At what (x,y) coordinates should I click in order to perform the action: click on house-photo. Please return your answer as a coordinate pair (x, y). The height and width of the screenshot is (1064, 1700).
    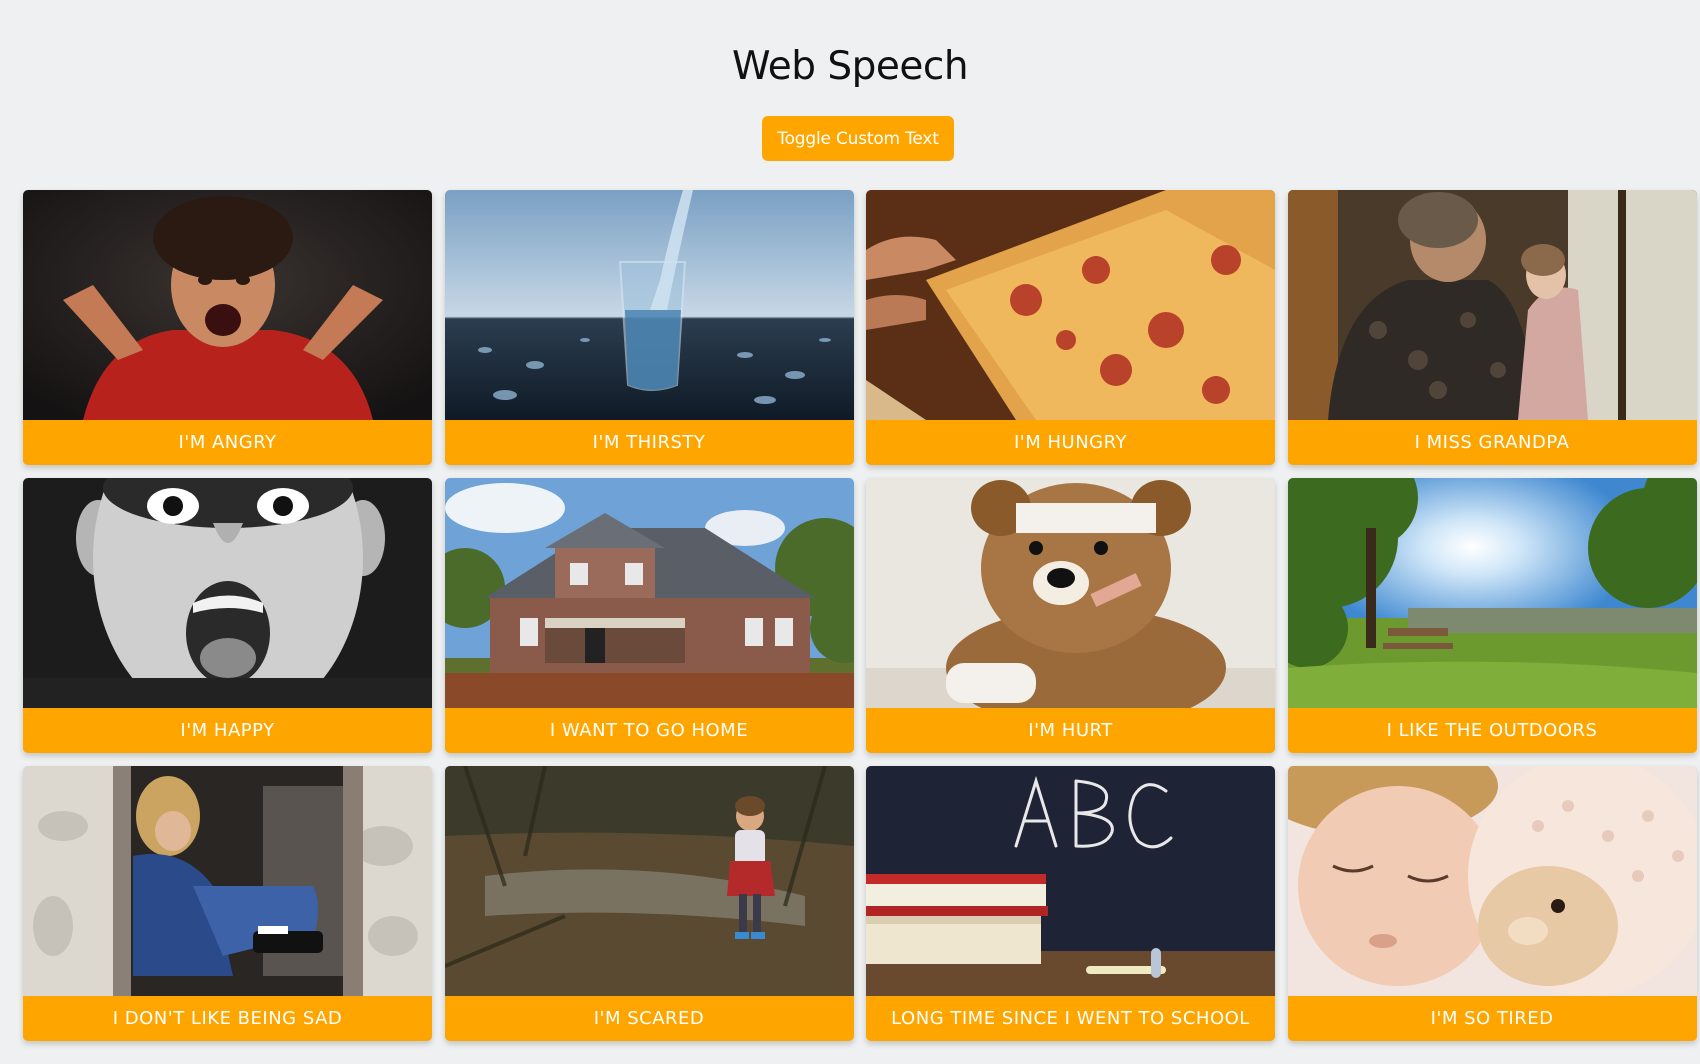
    Looking at the image, I should click on (649, 593).